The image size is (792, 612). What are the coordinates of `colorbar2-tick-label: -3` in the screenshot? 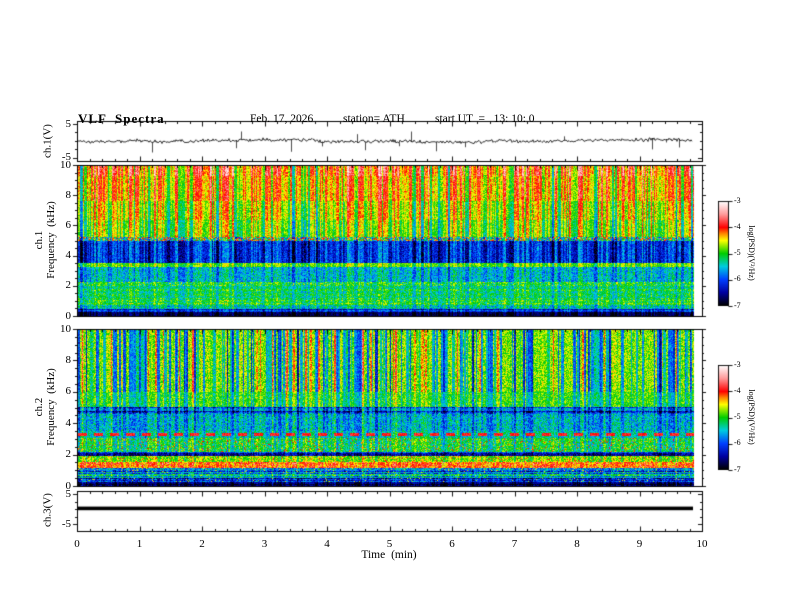 It's located at (737, 364).